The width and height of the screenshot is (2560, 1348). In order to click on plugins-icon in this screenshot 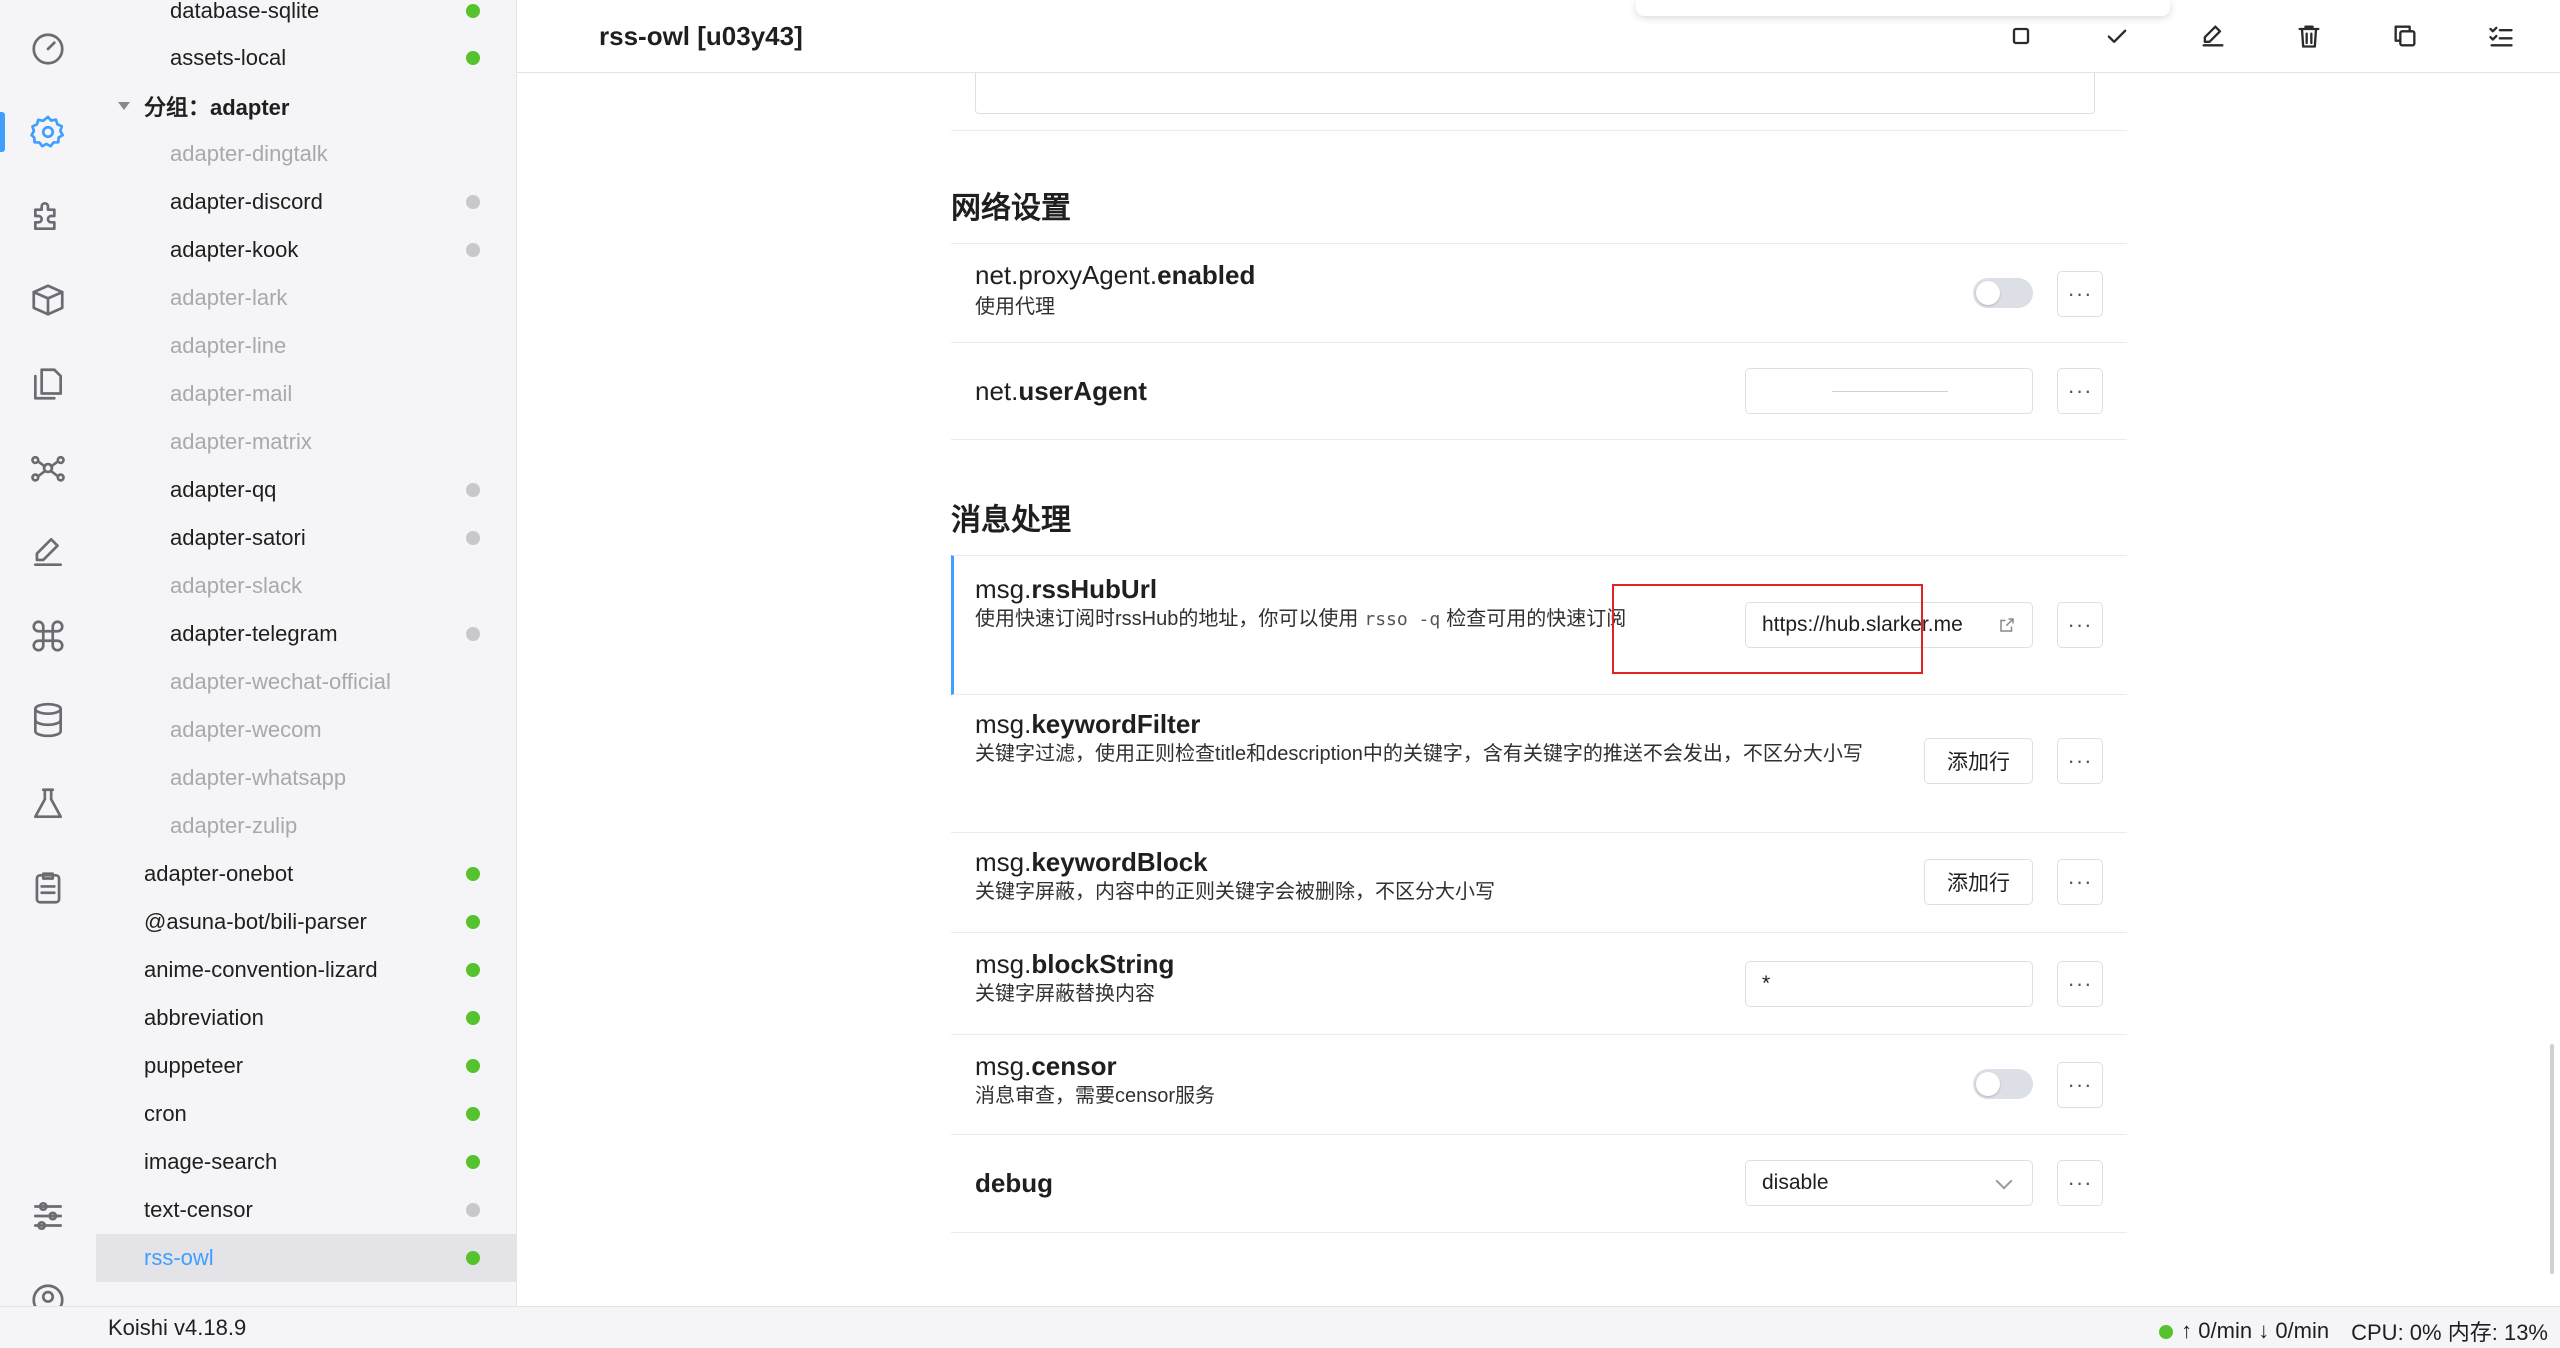, I will do `click(48, 216)`.